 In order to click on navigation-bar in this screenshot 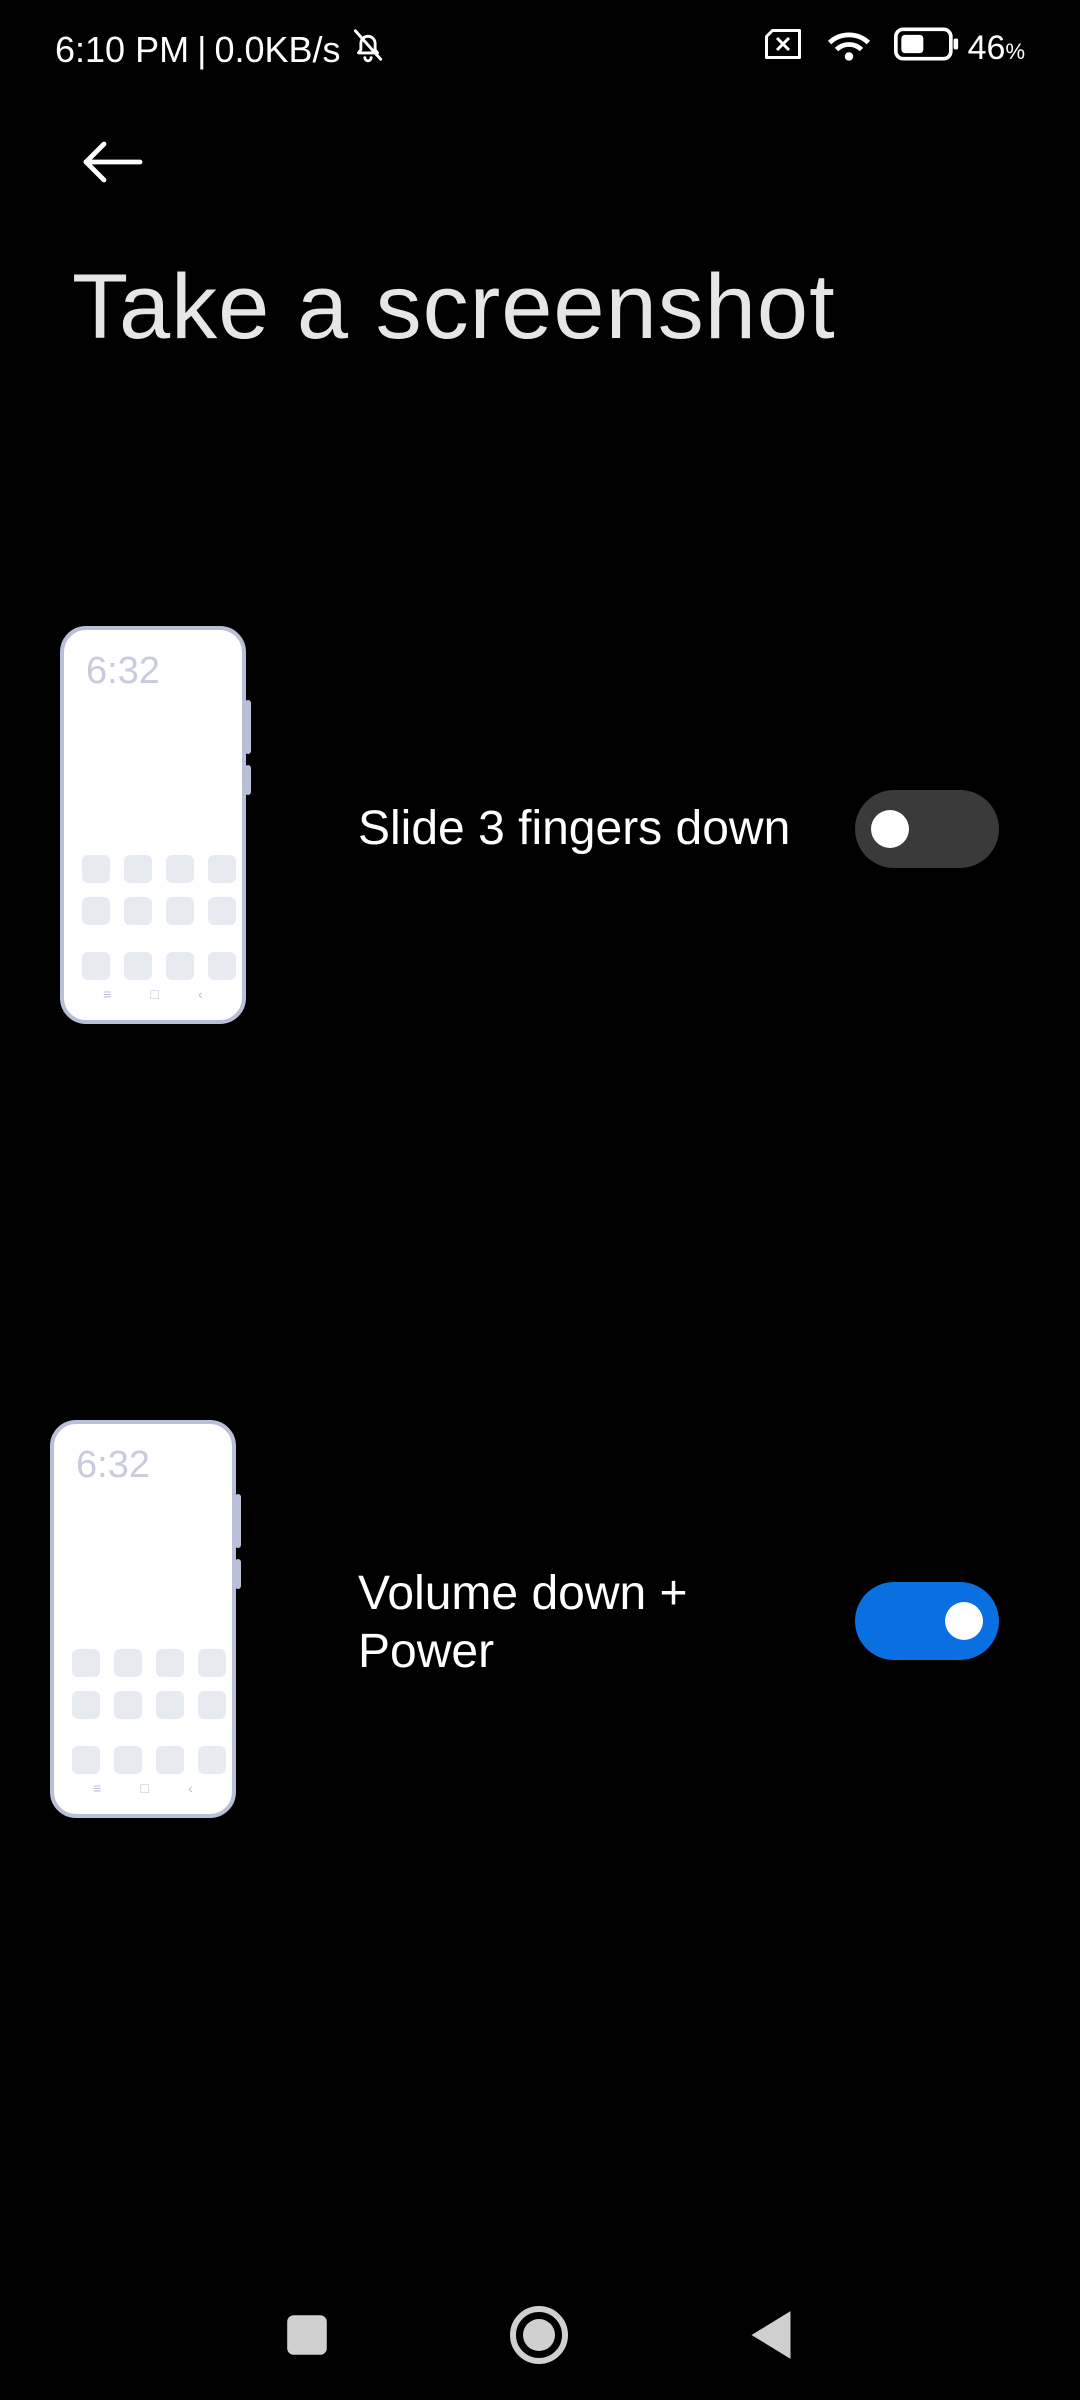, I will do `click(540, 2335)`.